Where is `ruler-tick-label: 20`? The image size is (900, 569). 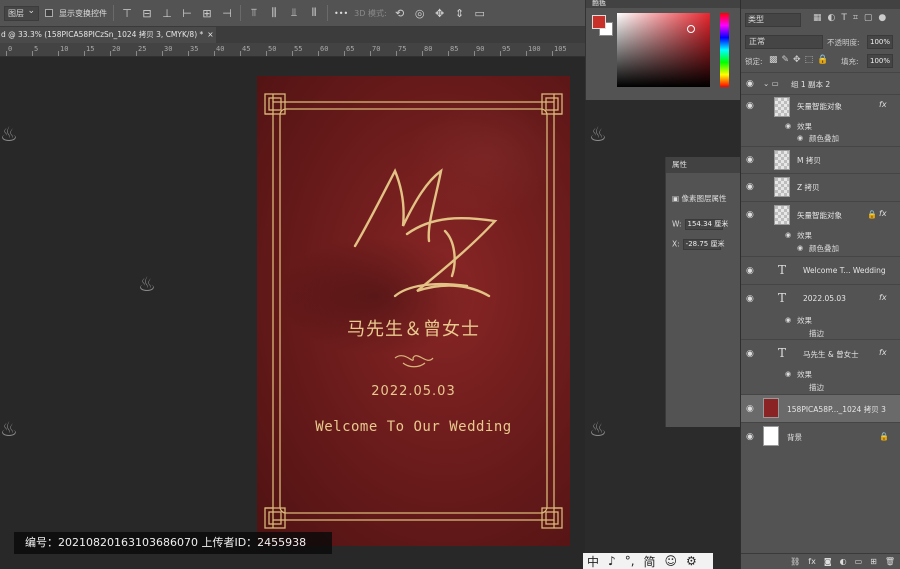
ruler-tick-label: 20 is located at coordinates (116, 49).